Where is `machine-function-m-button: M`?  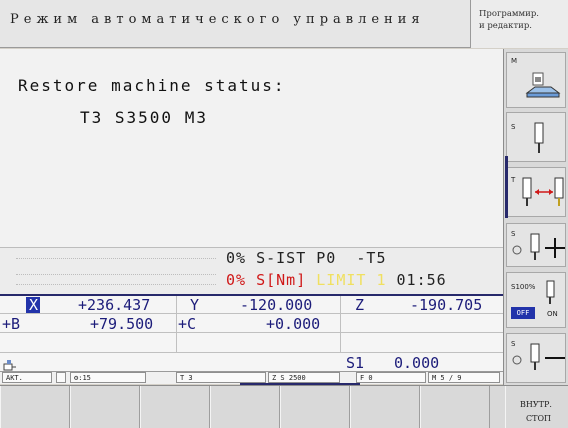 machine-function-m-button: M is located at coordinates (536, 80).